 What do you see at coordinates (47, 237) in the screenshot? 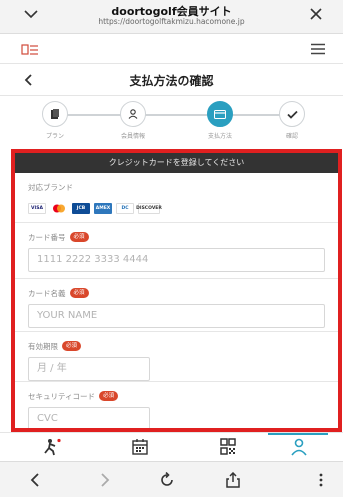
I see `card-number-label: カード番号` at bounding box center [47, 237].